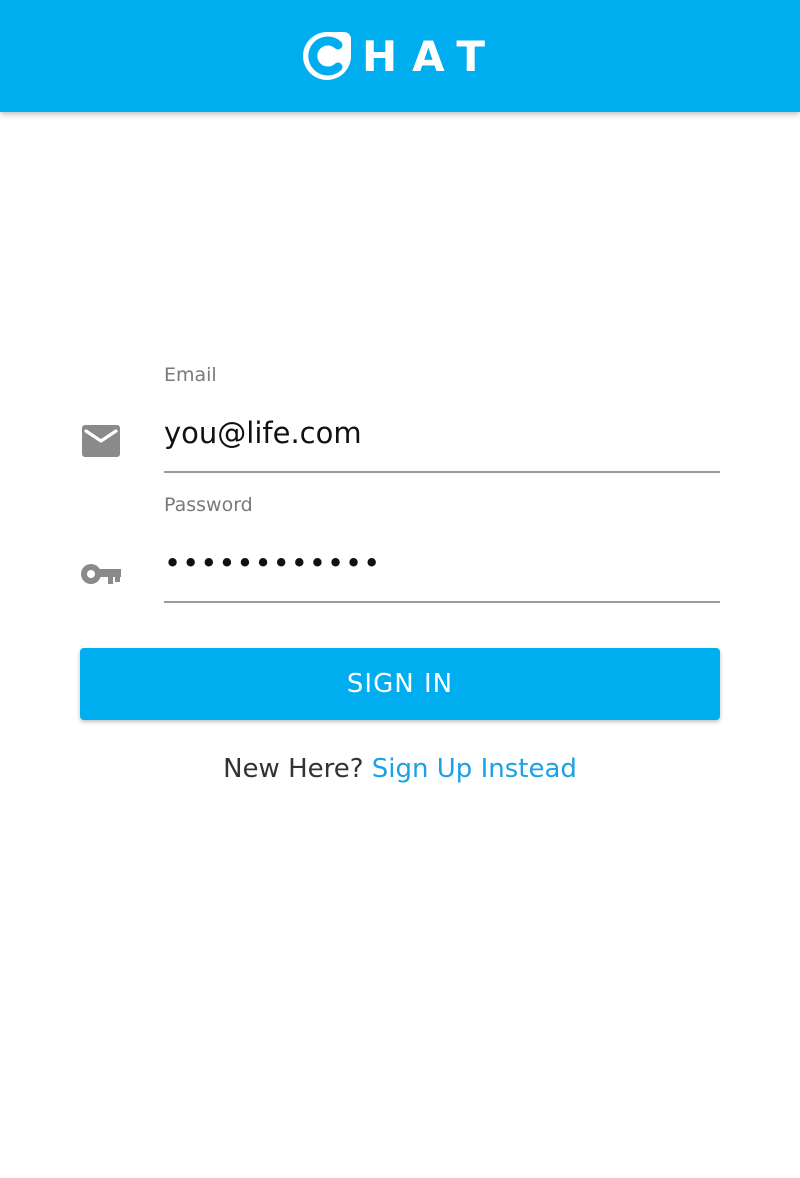  Describe the element at coordinates (431, 56) in the screenshot. I see `logo-text: HAT` at that location.